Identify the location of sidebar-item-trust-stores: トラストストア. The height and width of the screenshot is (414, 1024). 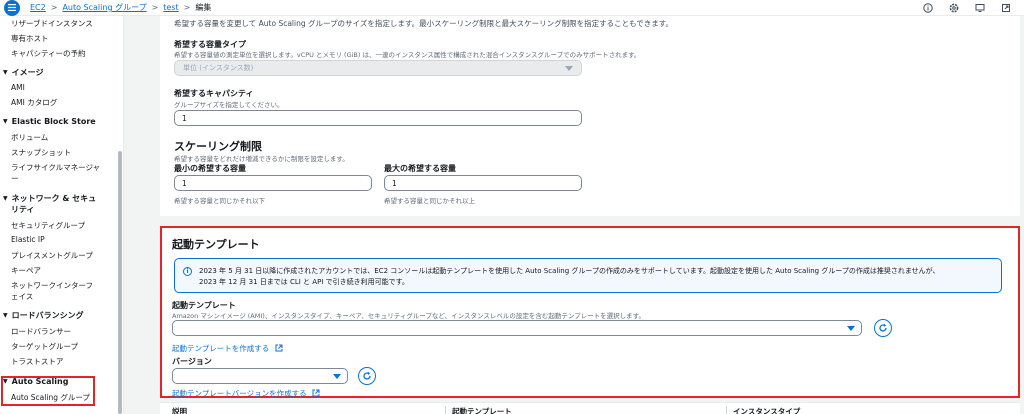
(37, 361).